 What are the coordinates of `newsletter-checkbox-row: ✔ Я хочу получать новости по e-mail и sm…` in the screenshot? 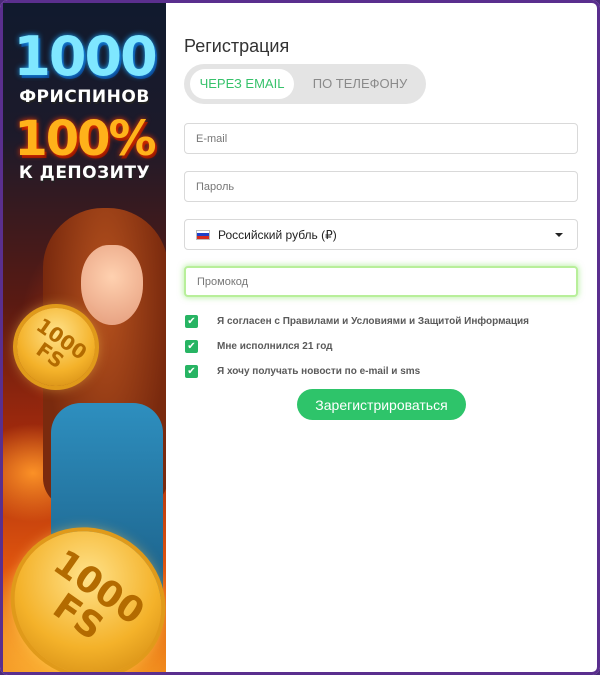 It's located at (302, 371).